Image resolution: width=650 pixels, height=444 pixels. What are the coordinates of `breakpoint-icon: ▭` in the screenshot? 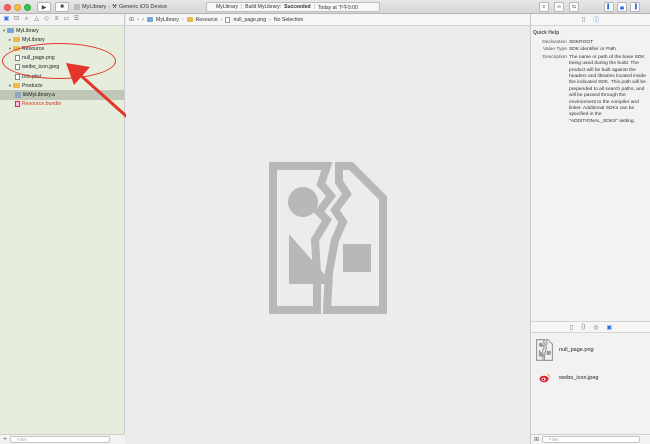 It's located at (66, 19).